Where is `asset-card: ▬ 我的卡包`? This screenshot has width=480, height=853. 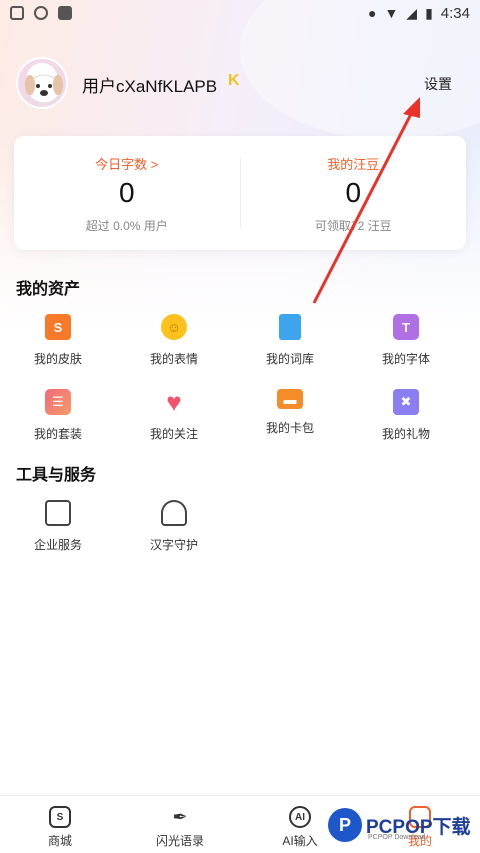 asset-card: ▬ 我的卡包 is located at coordinates (290, 415).